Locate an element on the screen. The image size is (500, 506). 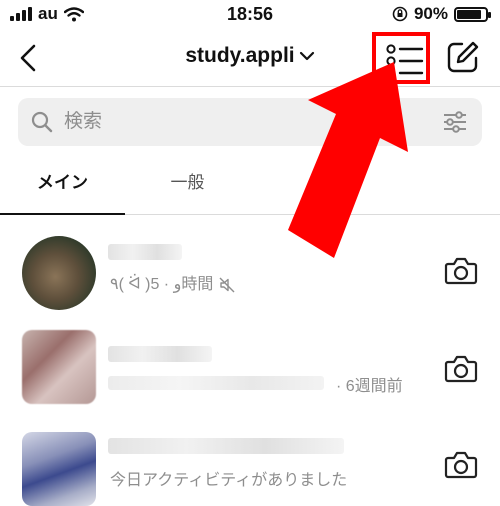
message-preview: 今日アクティビティがありました is located at coordinates (229, 480).